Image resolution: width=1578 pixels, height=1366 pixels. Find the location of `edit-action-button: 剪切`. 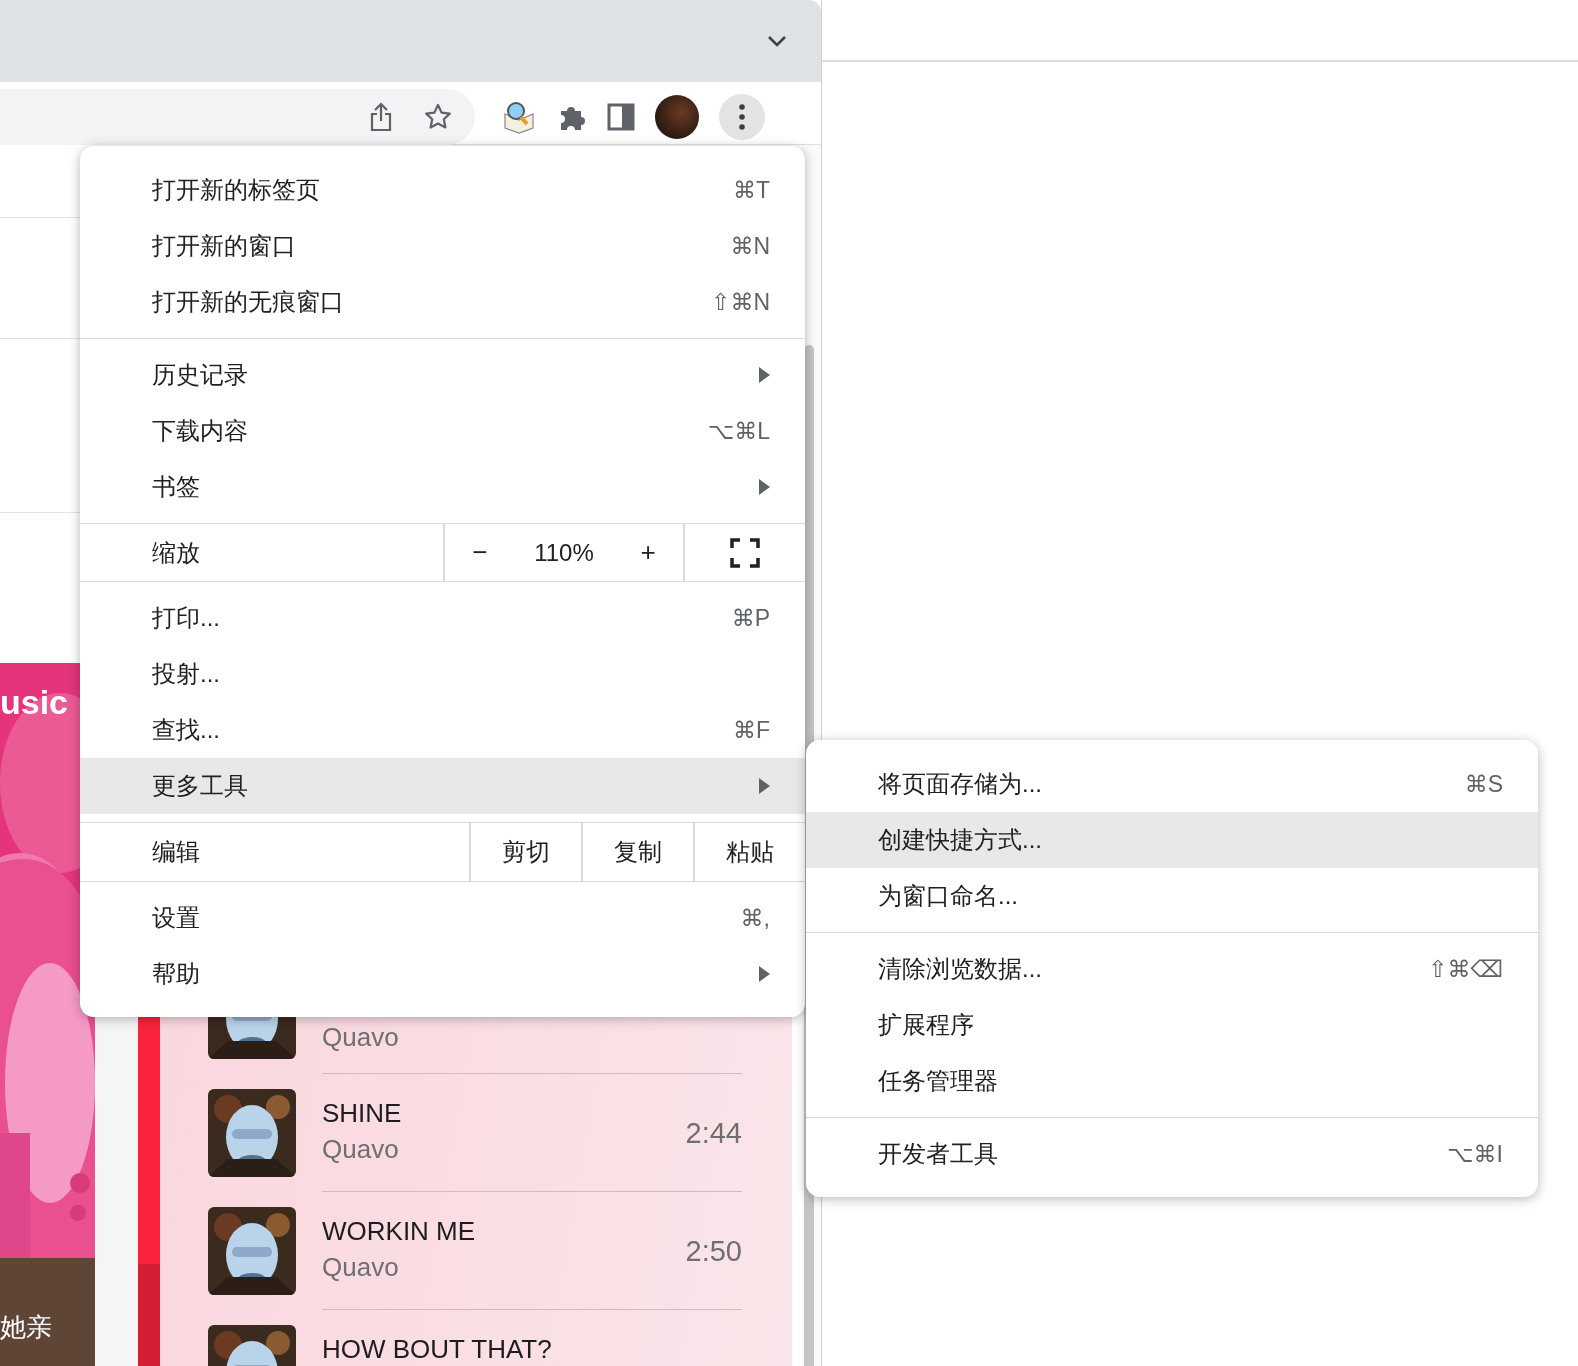

edit-action-button: 剪切 is located at coordinates (525, 852).